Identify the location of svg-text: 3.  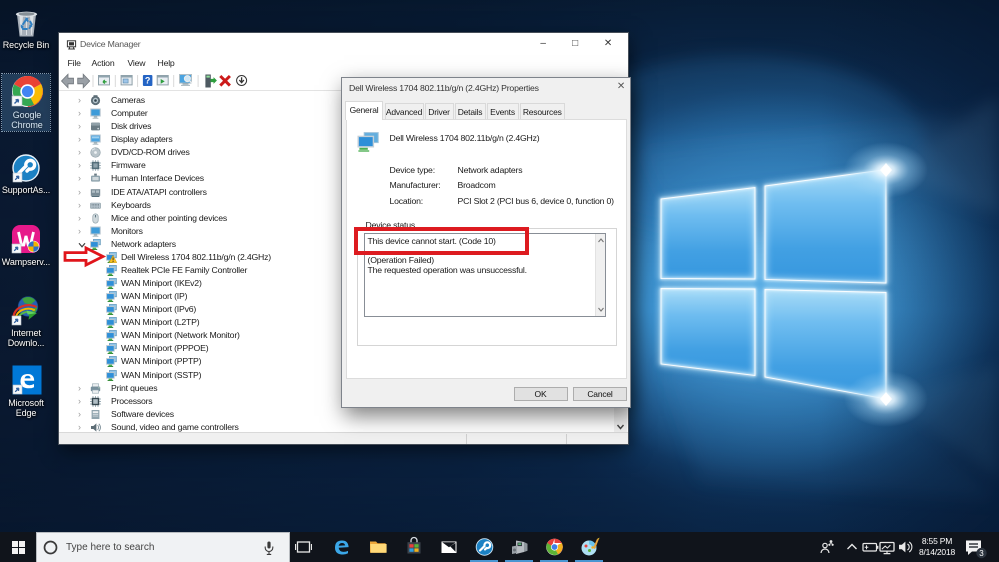
(981, 553).